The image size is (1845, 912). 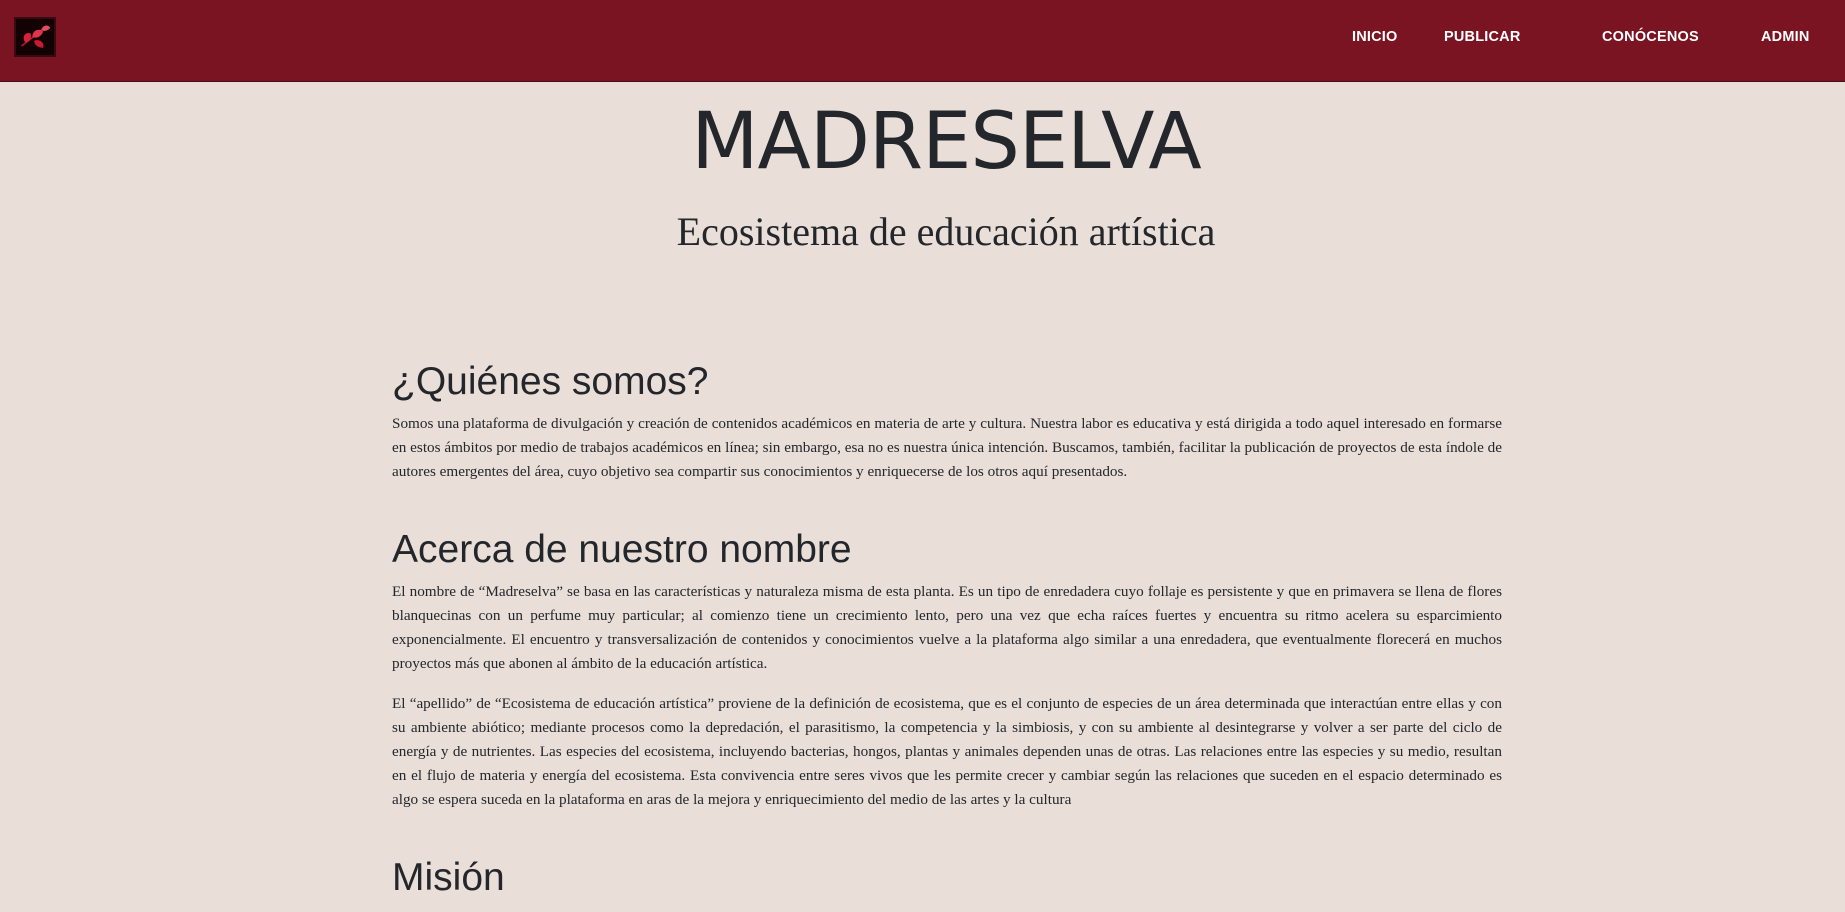 I want to click on section-heading-mision: Misión, so click(x=448, y=877).